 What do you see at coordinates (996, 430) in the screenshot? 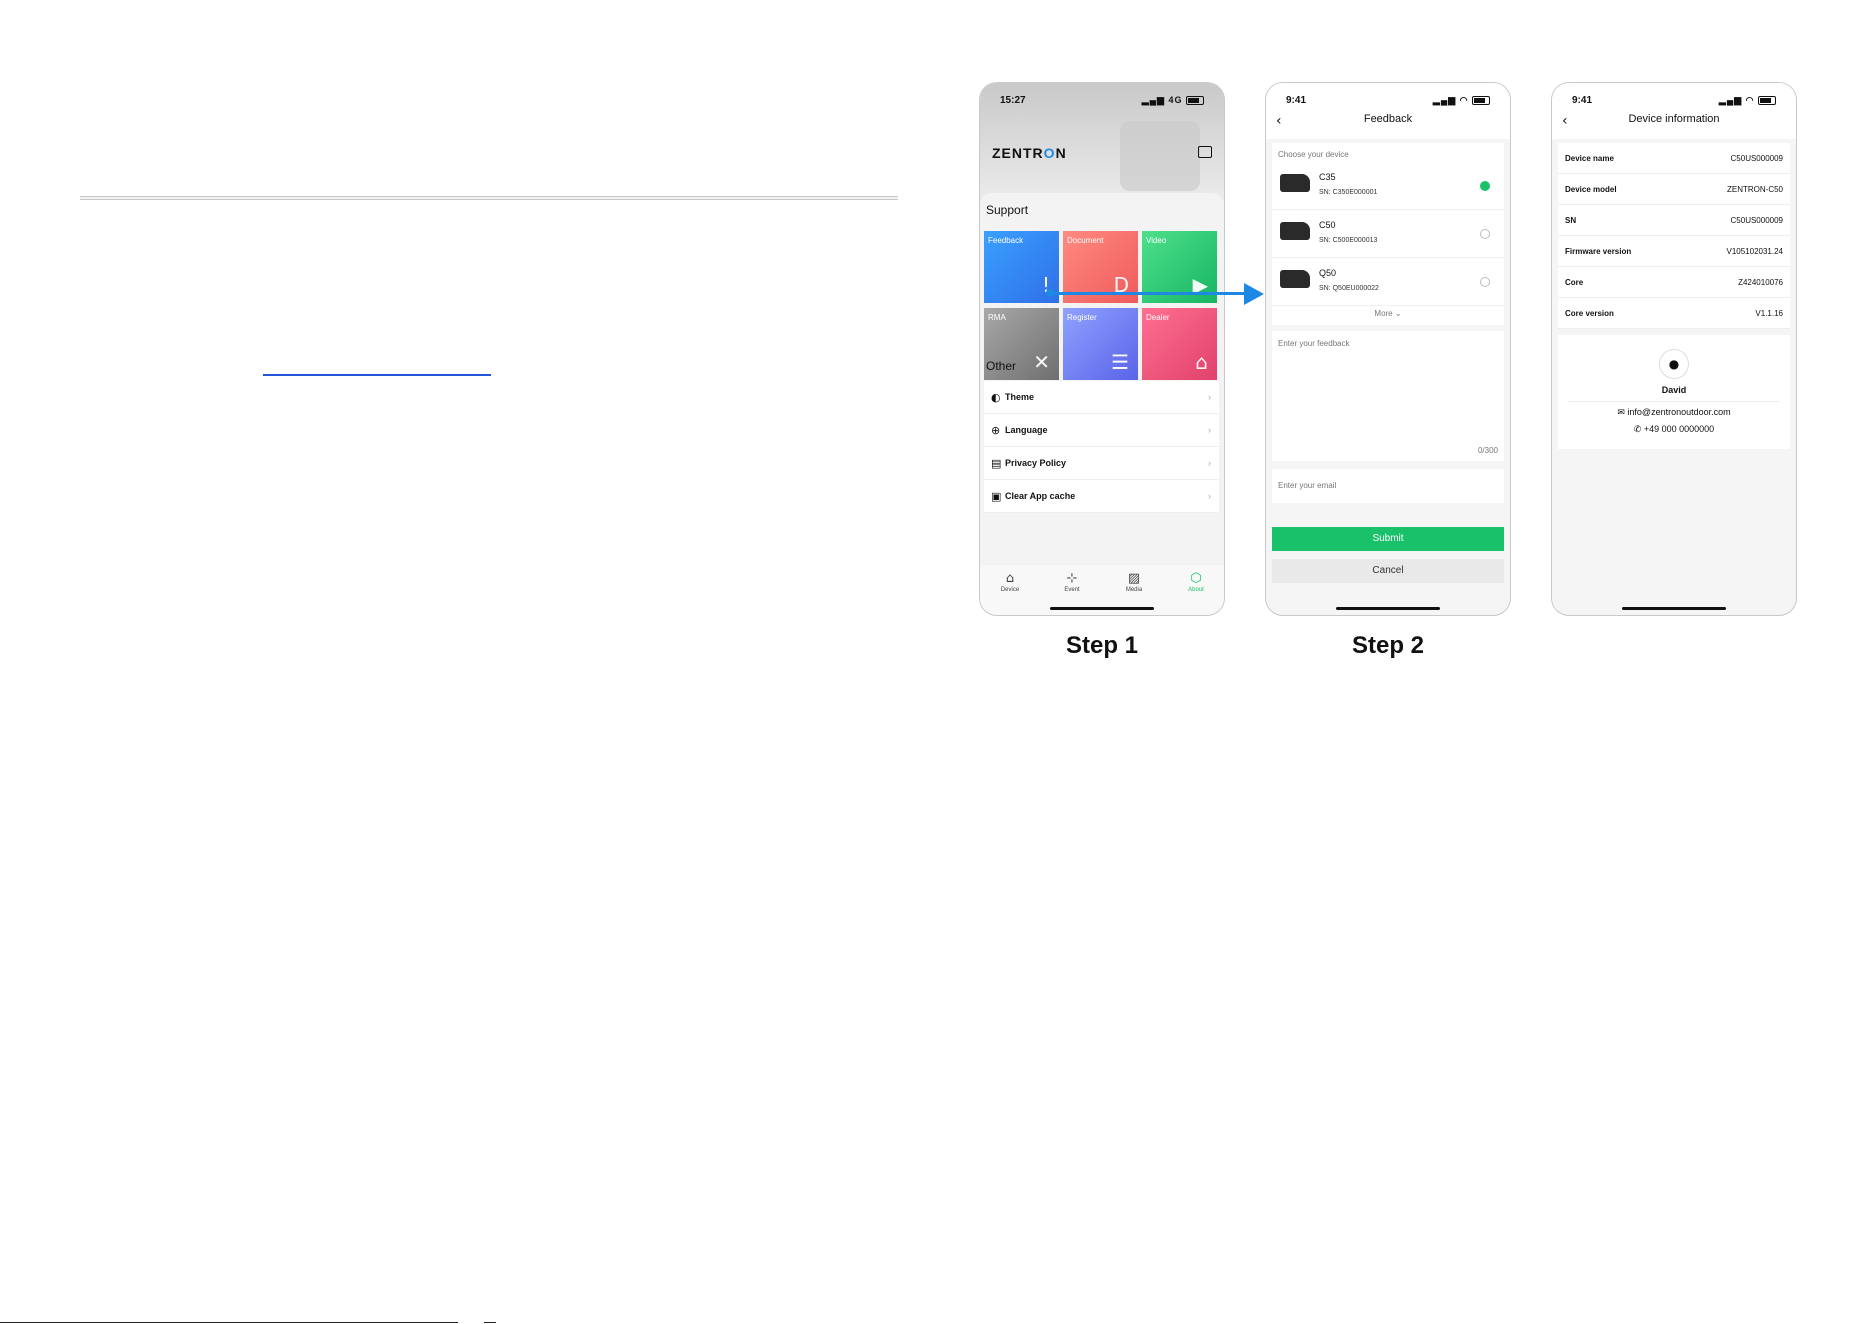
I see `globe-icon: ⊕` at bounding box center [996, 430].